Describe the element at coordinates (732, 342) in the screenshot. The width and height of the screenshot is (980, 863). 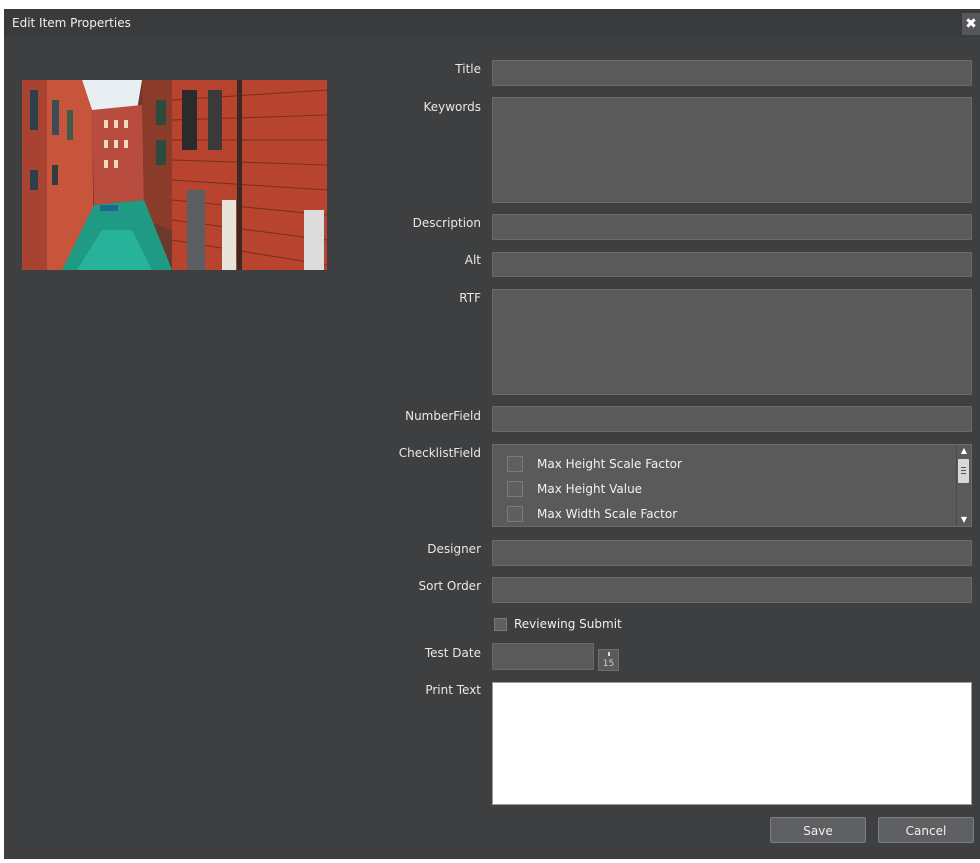
I see `rtf-editor` at that location.